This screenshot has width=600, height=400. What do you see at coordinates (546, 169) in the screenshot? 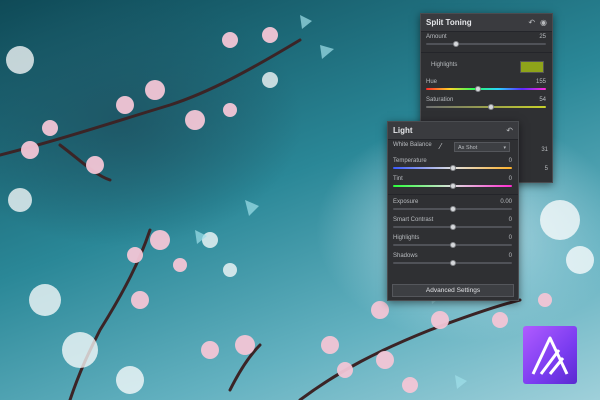
I see `shadows-saturation-value: 5` at bounding box center [546, 169].